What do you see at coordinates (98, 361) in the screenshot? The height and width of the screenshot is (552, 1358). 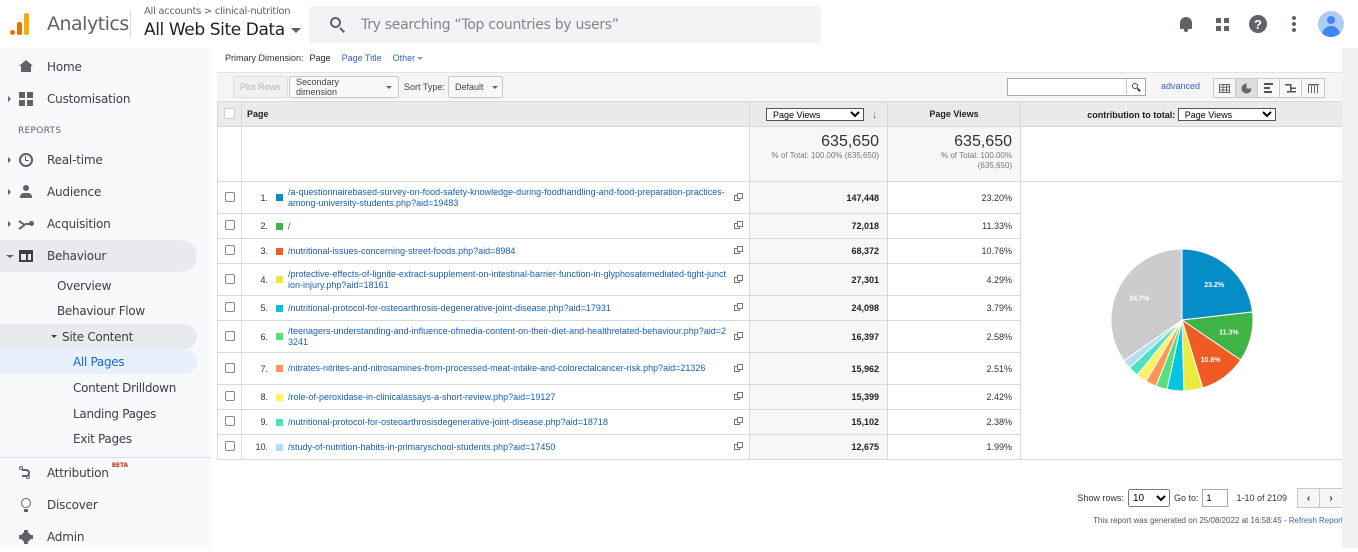 I see `sidebar-subitem-all-pages: All Pages` at bounding box center [98, 361].